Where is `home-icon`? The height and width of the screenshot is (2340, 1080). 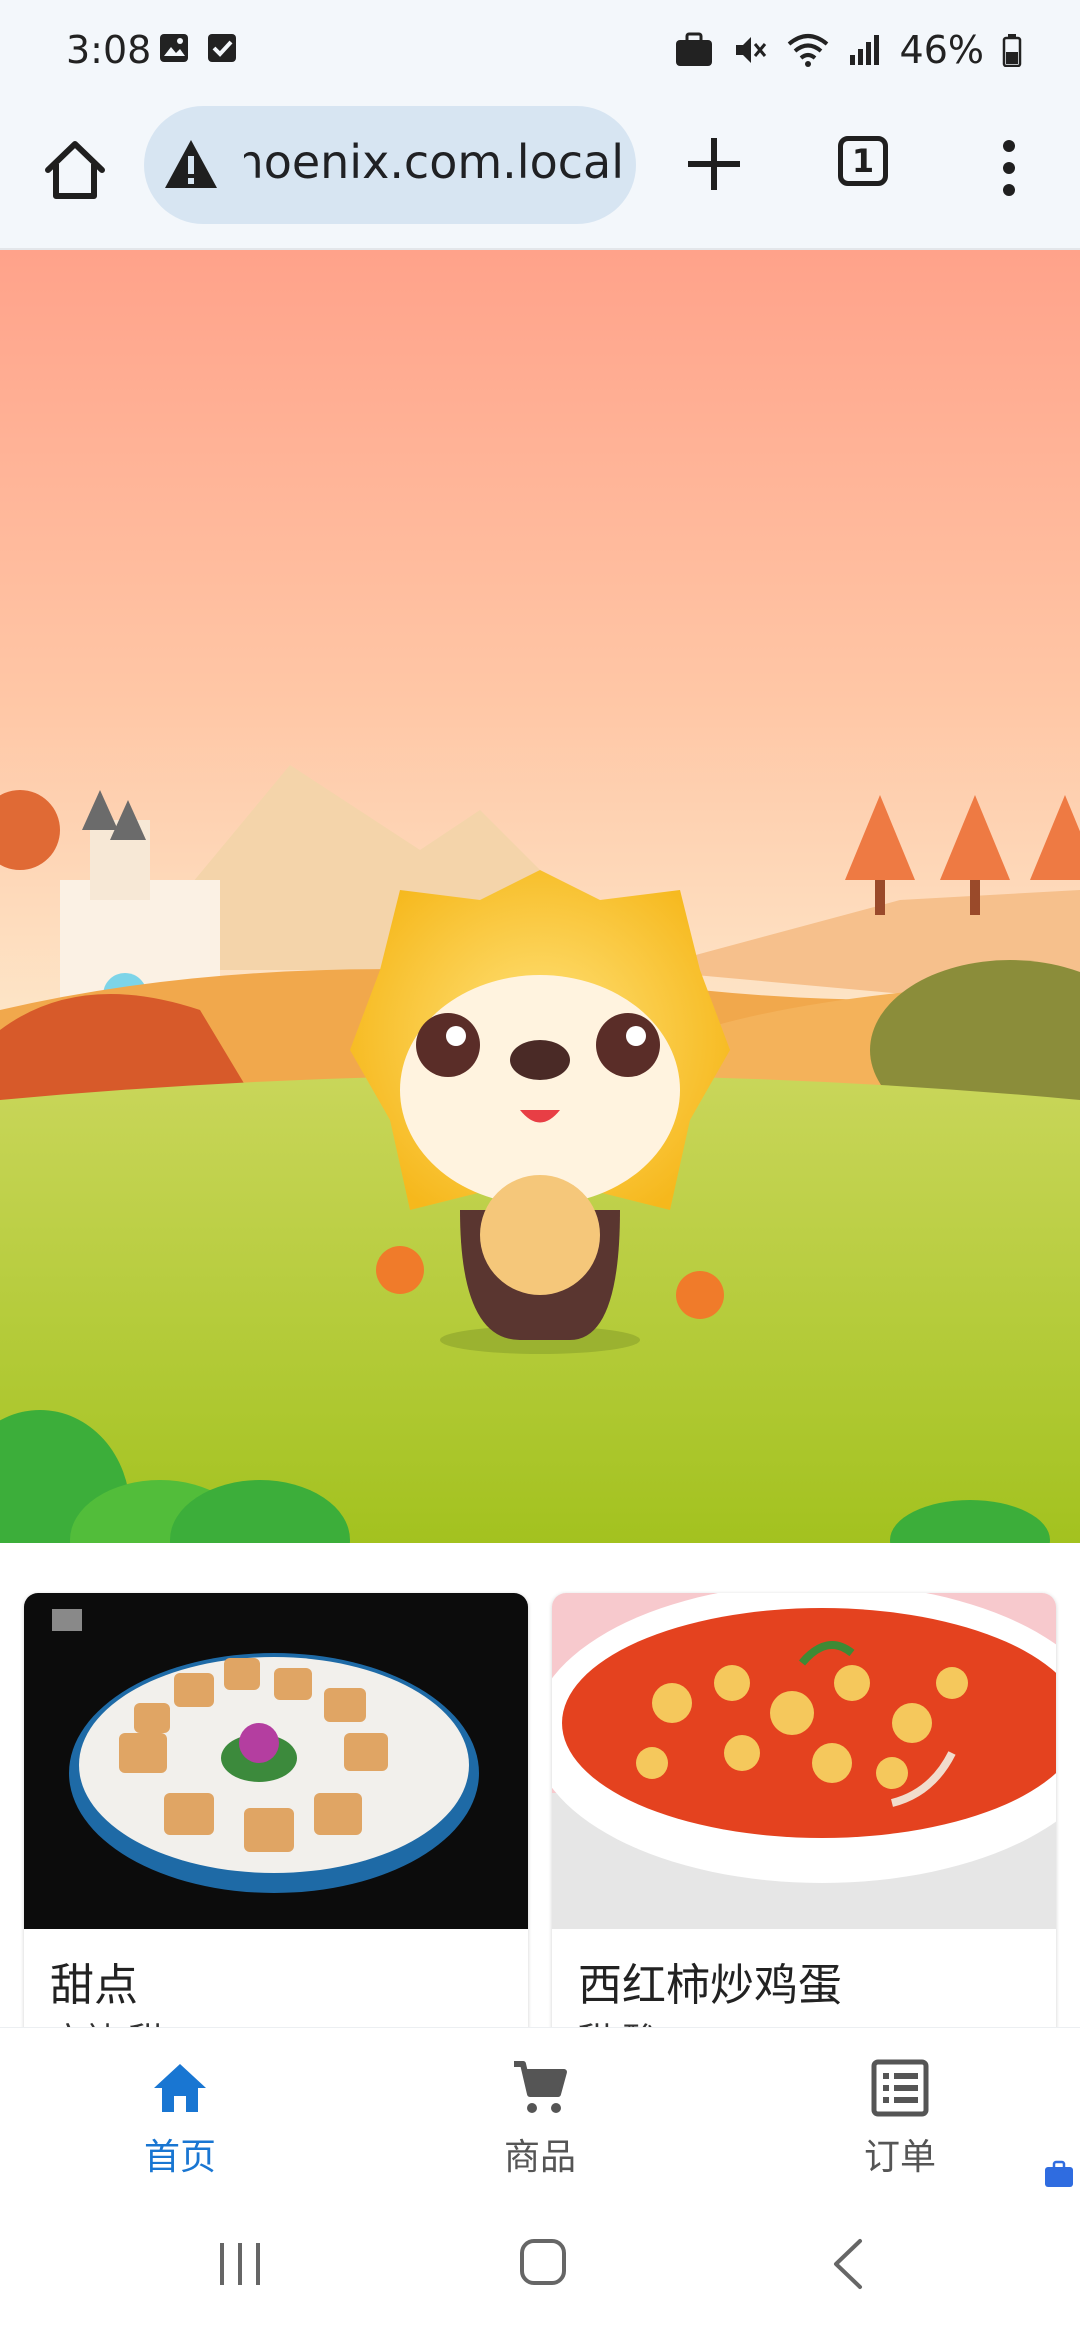
home-icon is located at coordinates (180, 2088).